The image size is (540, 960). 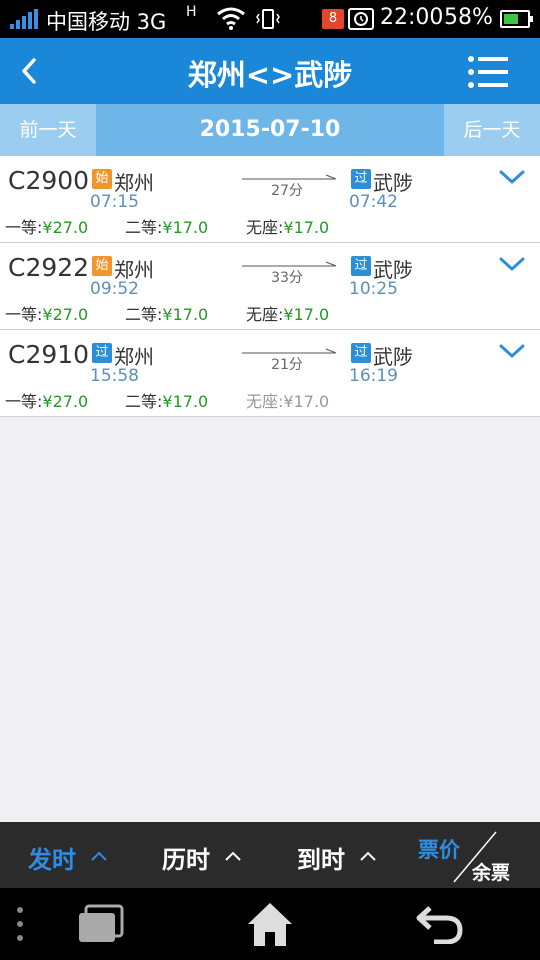 What do you see at coordinates (516, 19) in the screenshot?
I see `battery-icon` at bounding box center [516, 19].